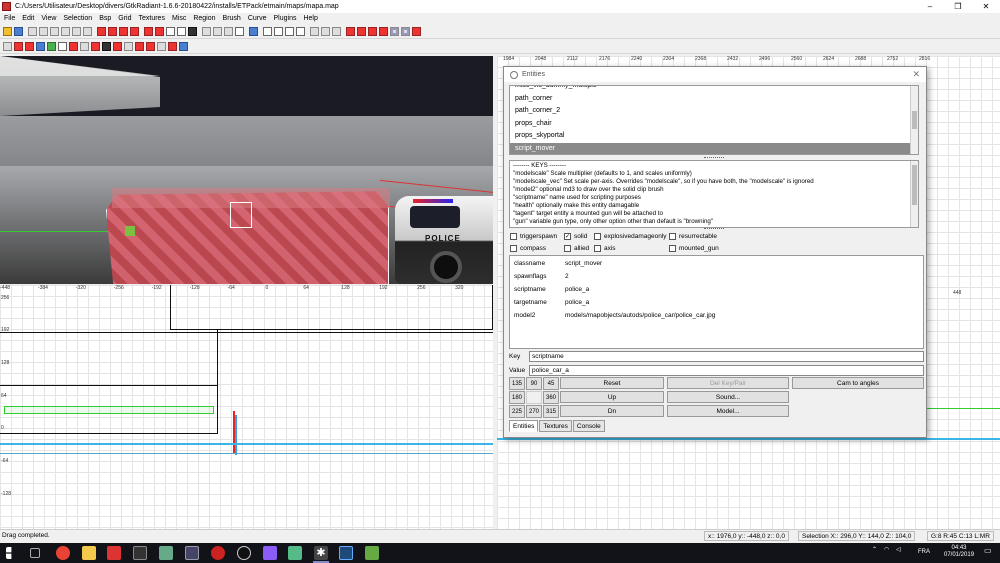 The image size is (1000, 563). I want to click on filter-paths-icon, so click(128, 46).